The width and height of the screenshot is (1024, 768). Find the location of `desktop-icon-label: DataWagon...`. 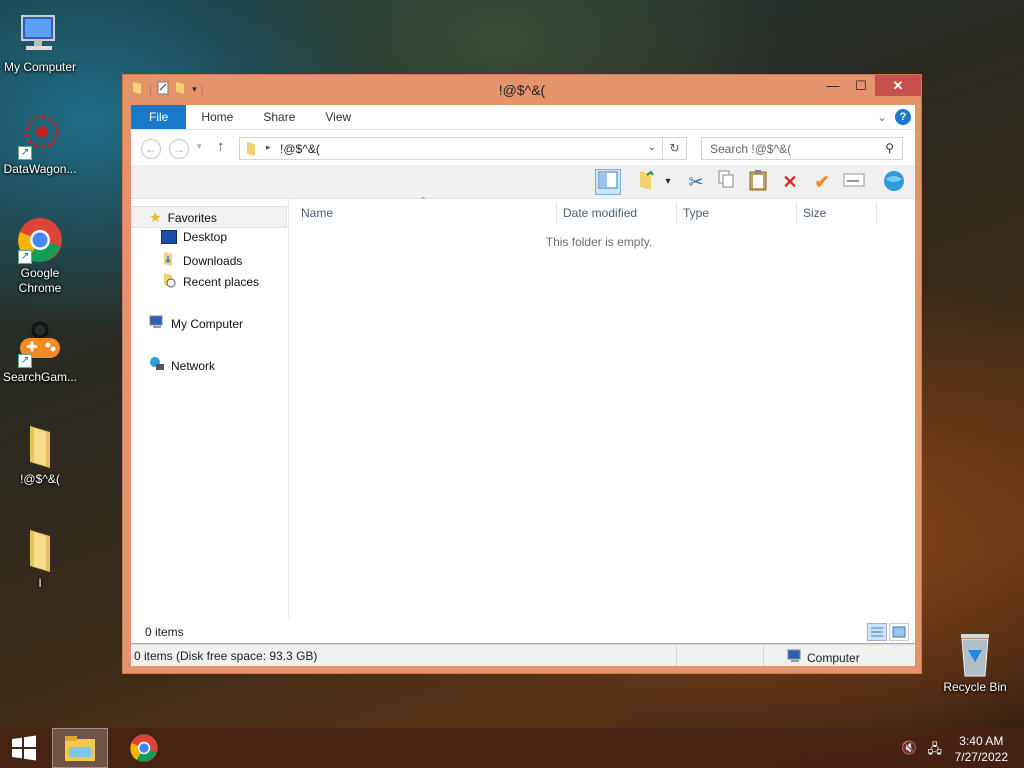

desktop-icon-label: DataWagon... is located at coordinates (40, 169).